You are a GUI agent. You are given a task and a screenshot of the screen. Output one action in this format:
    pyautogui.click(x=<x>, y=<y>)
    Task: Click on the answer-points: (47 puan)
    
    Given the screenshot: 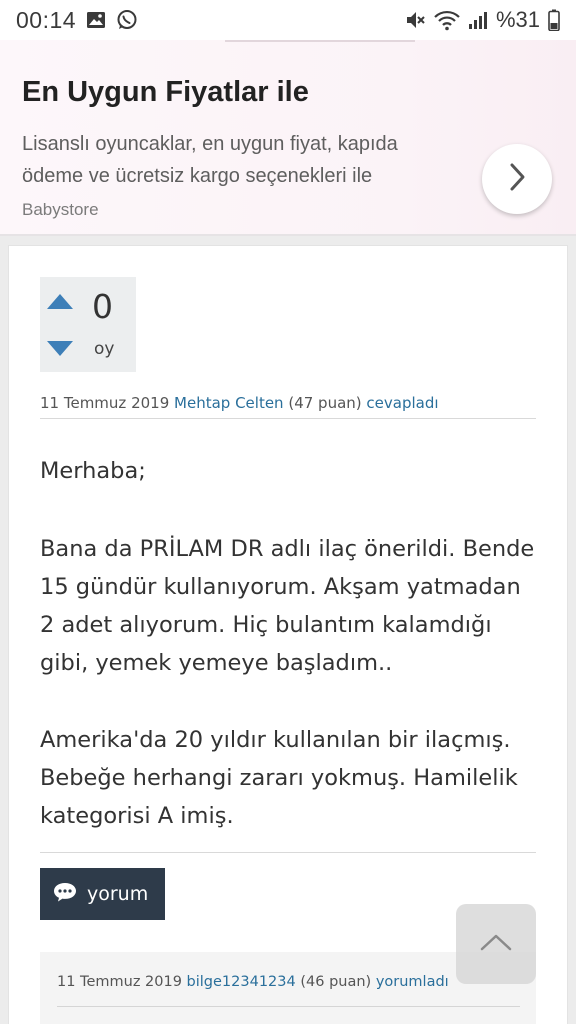 What is the action you would take?
    pyautogui.click(x=325, y=403)
    